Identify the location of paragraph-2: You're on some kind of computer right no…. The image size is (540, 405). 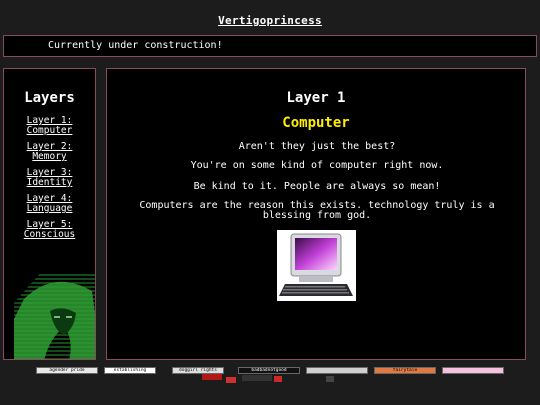
(317, 165).